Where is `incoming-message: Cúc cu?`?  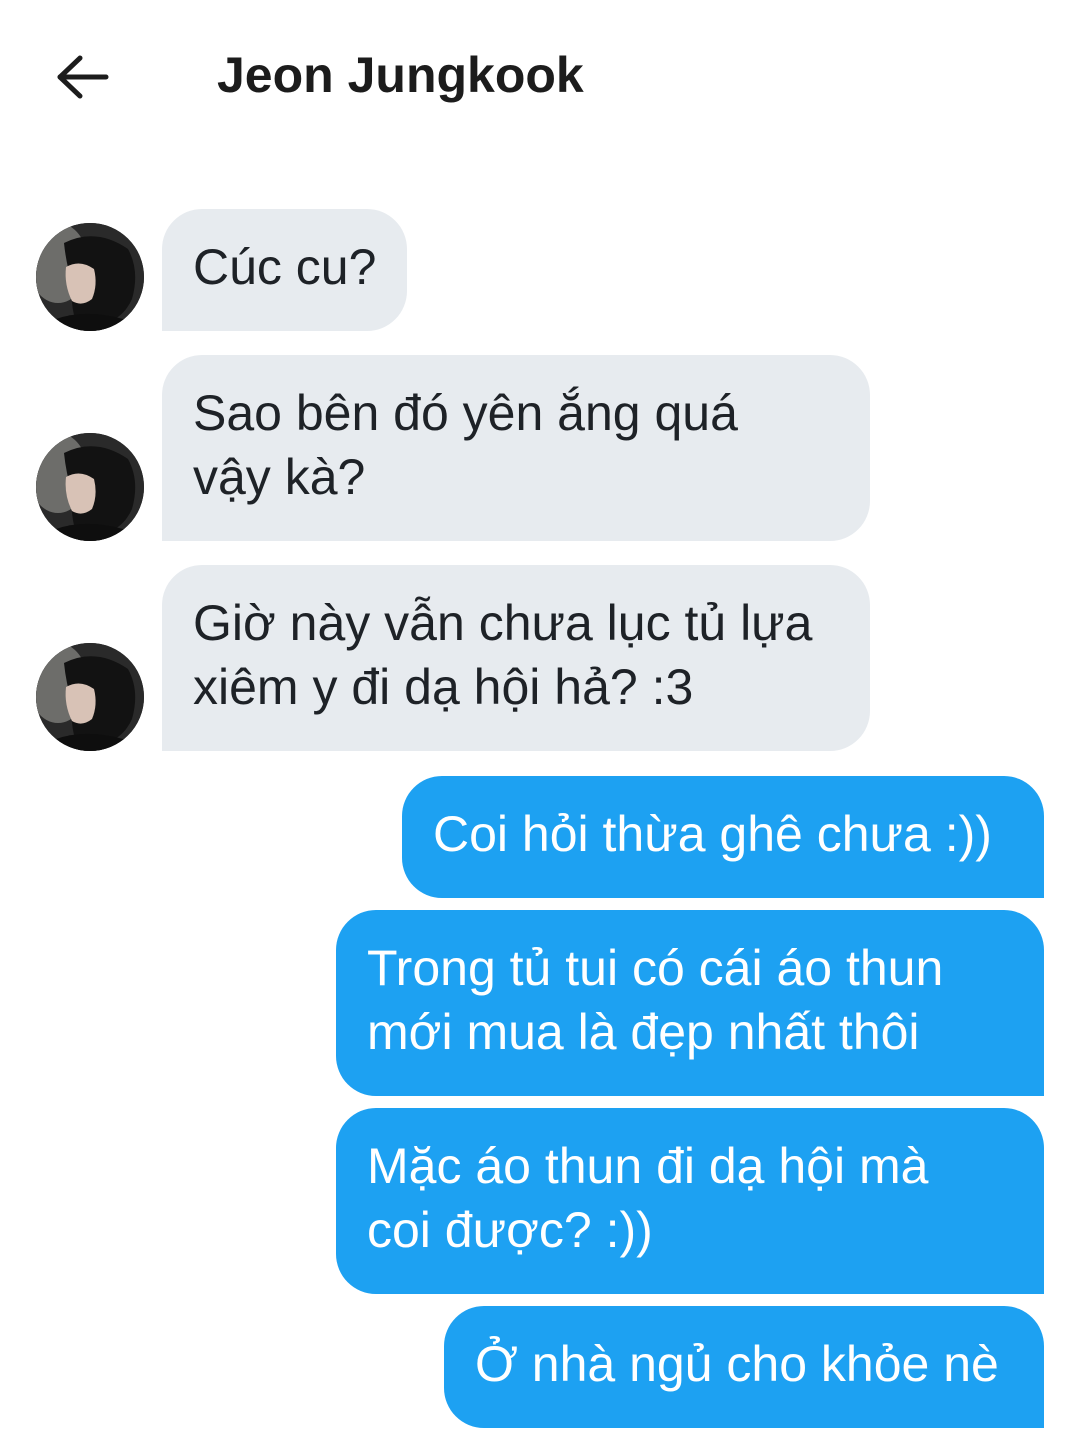
incoming-message: Cúc cu? is located at coordinates (285, 270).